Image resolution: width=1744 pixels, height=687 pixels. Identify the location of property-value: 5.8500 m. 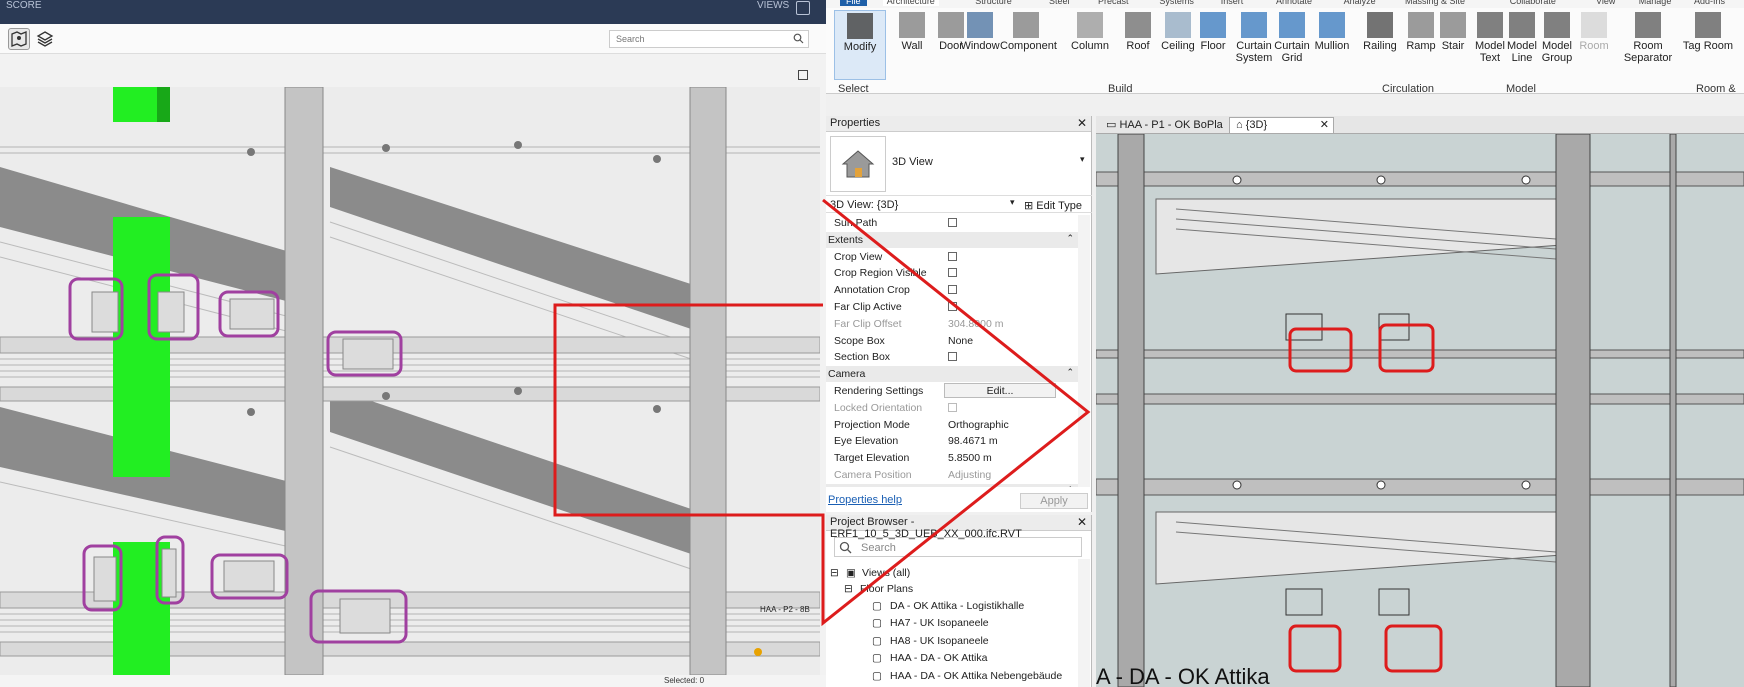
(970, 458).